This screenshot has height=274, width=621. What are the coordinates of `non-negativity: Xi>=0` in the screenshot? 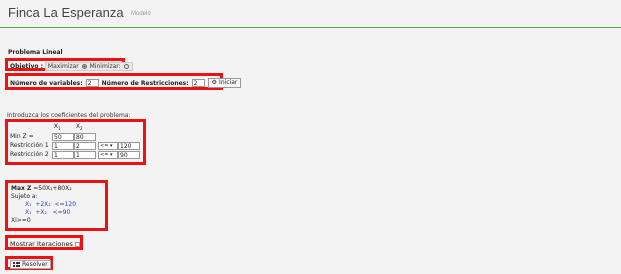 It's located at (21, 220).